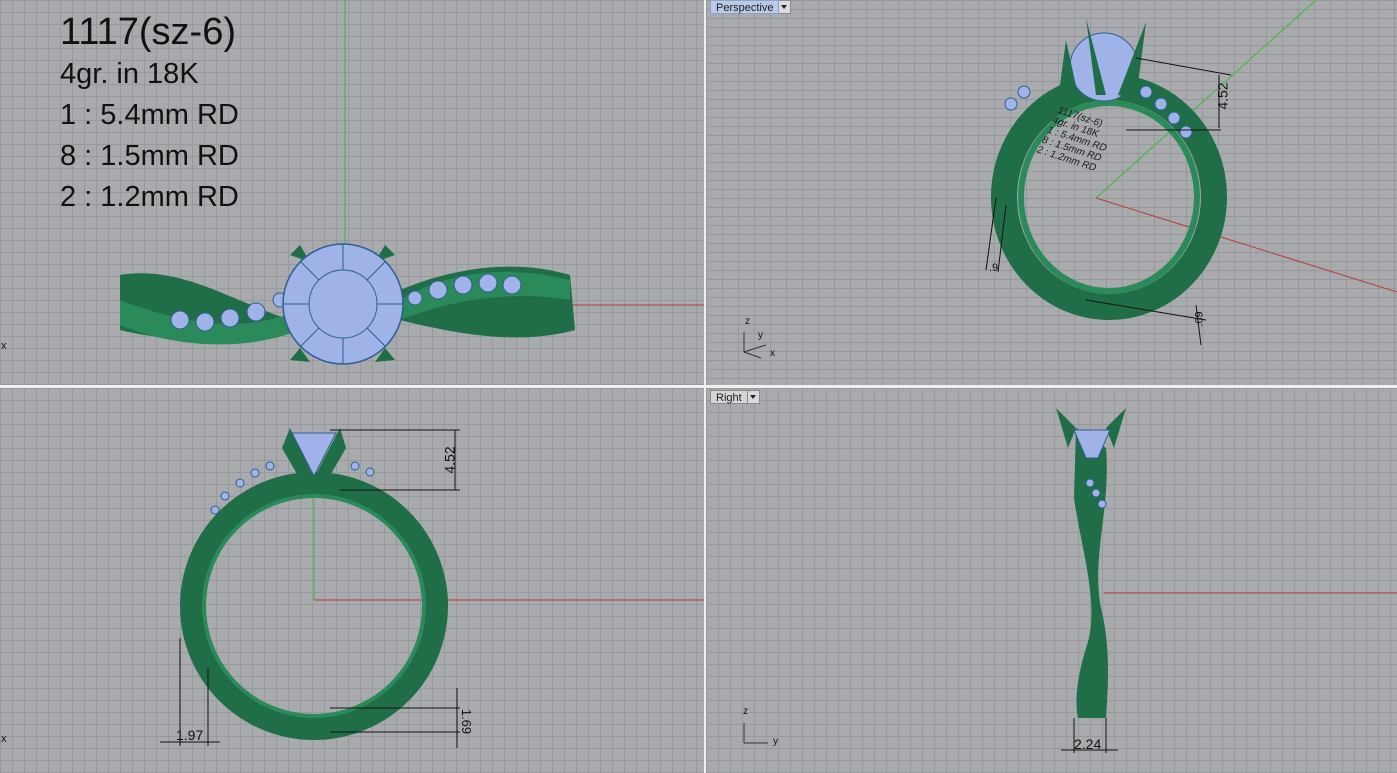 Image resolution: width=1397 pixels, height=773 pixels. Describe the element at coordinates (1109, 169) in the screenshot. I see `ring-perspective-view` at that location.